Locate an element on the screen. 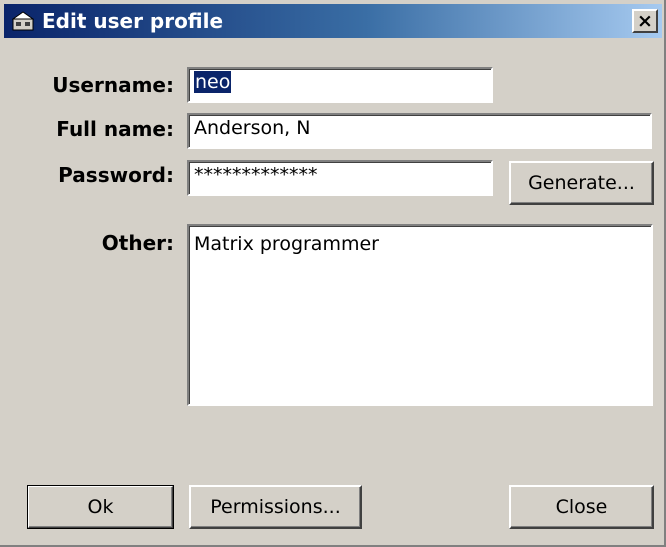 The height and width of the screenshot is (547, 666). ok-button: Ok is located at coordinates (100, 507).